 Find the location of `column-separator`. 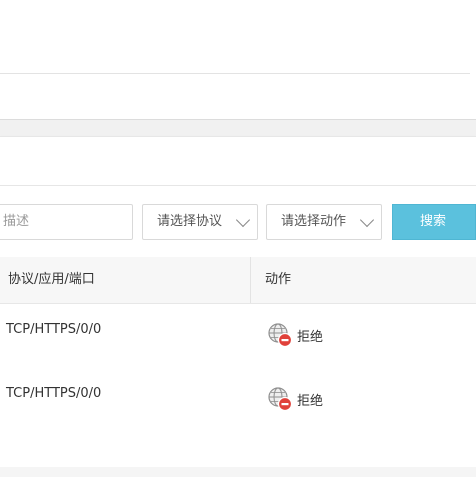

column-separator is located at coordinates (250, 280).